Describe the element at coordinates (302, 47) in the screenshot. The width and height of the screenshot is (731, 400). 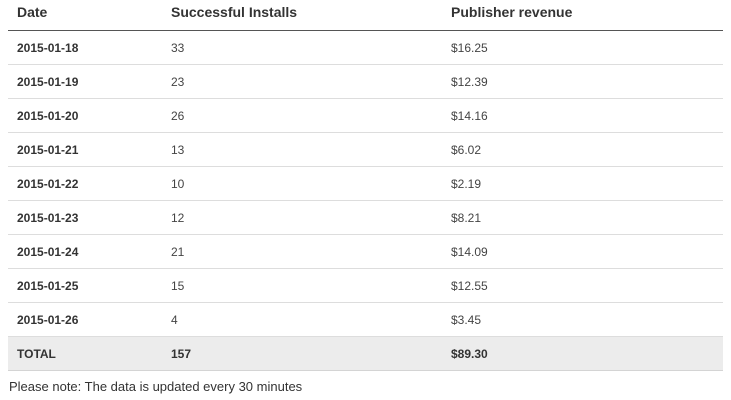
I see `cell-installs: 33` at that location.